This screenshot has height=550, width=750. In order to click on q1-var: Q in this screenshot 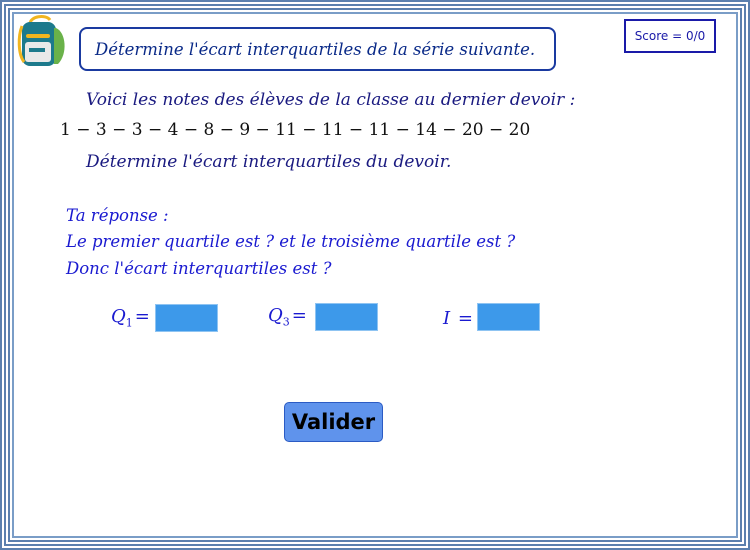, I will do `click(118, 316)`.